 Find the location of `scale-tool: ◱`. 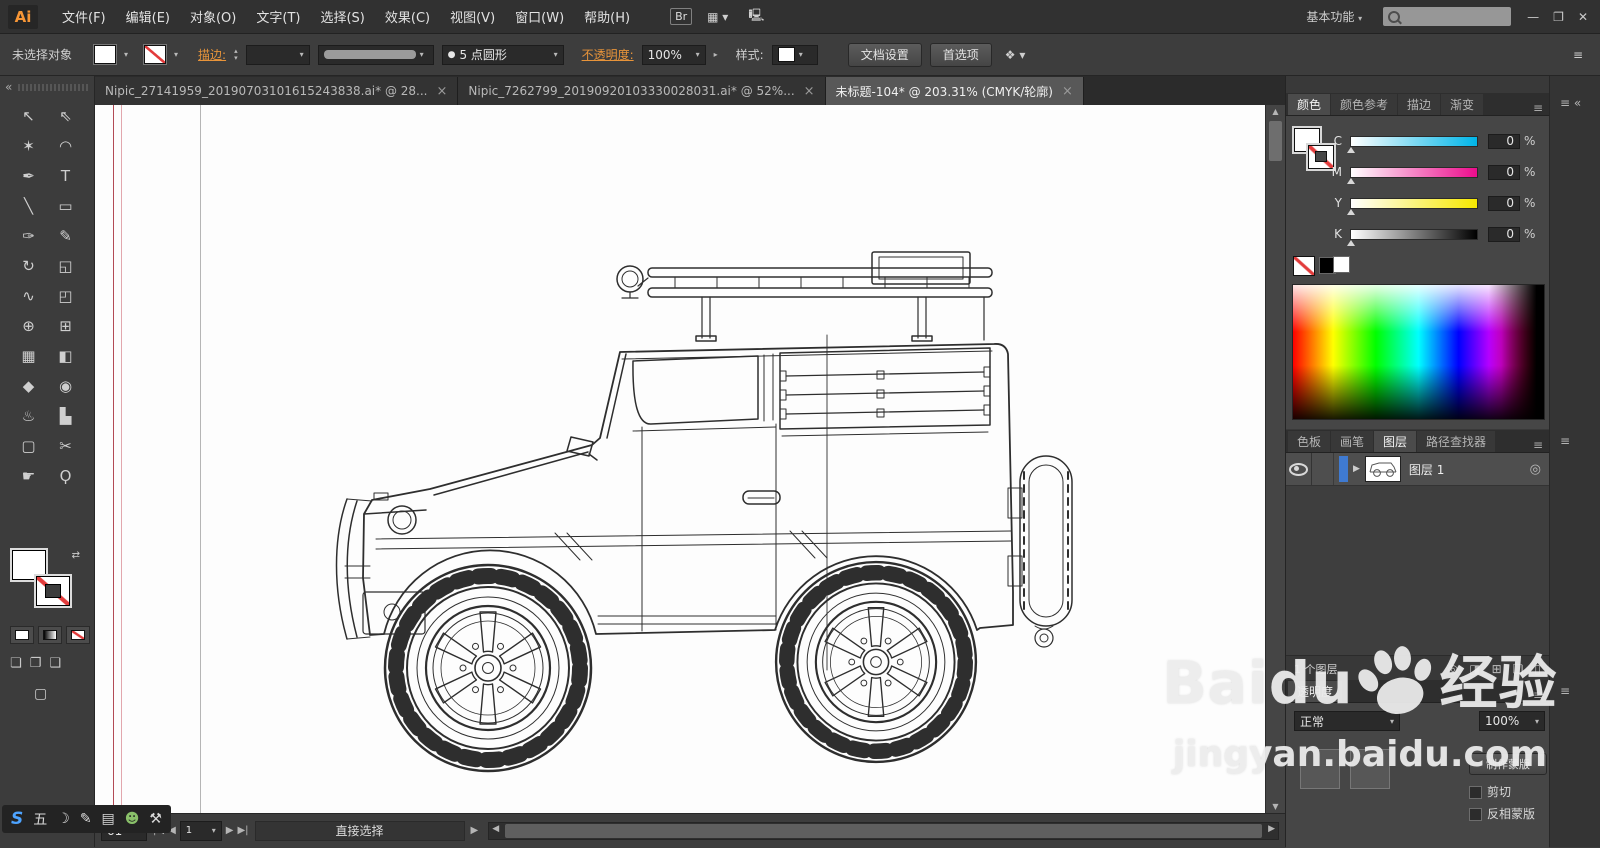

scale-tool: ◱ is located at coordinates (66, 266).